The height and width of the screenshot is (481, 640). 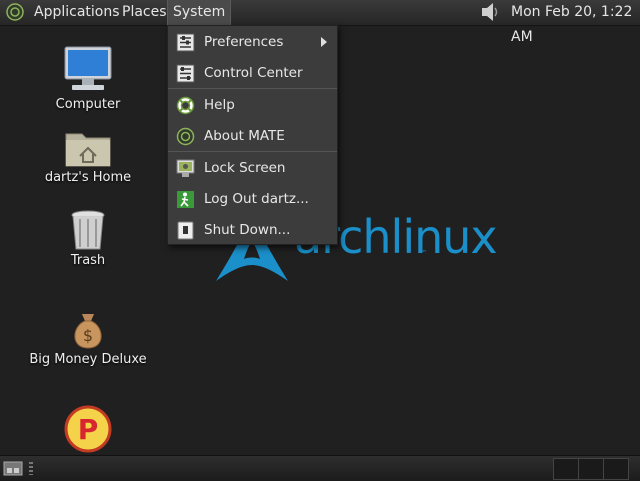 I want to click on home-folder-icon, so click(x=88, y=150).